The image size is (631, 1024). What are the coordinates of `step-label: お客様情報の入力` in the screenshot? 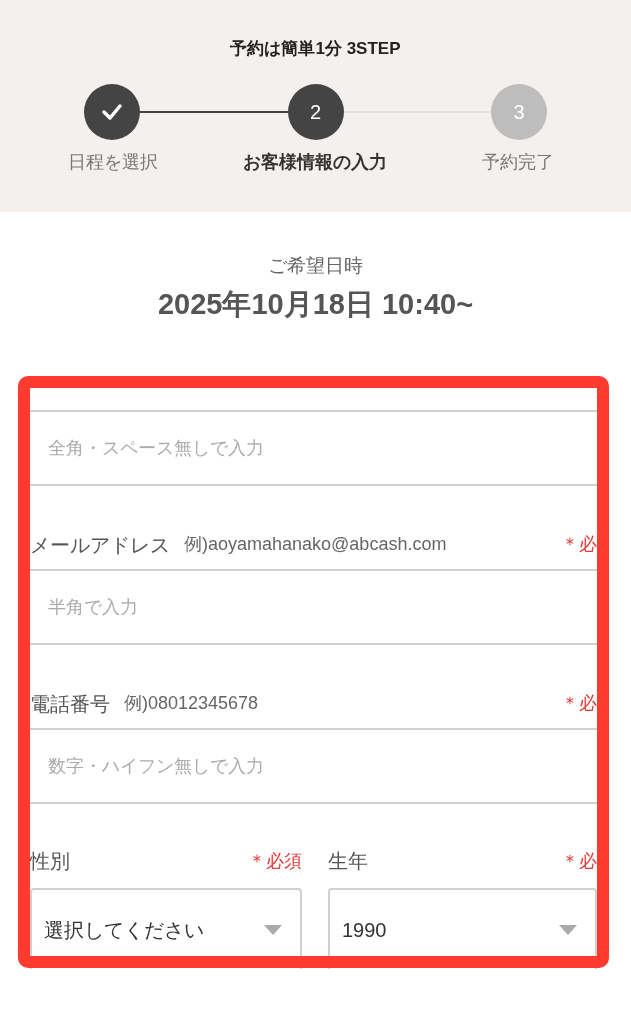 It's located at (315, 162).